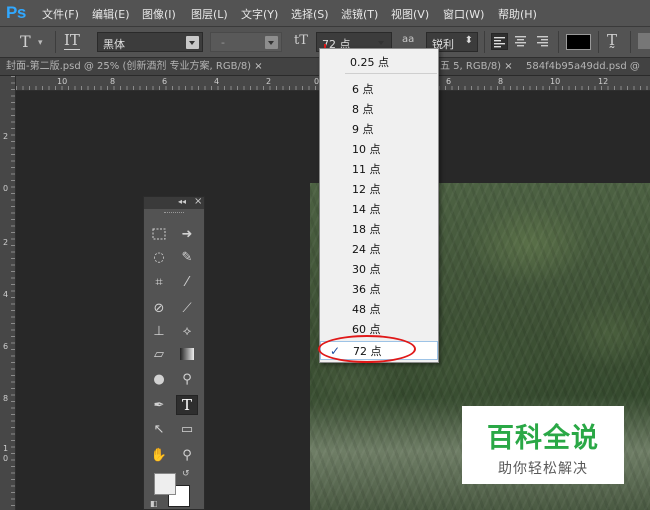 The height and width of the screenshot is (510, 650). What do you see at coordinates (165, 484) in the screenshot?
I see `foreground-color-swatch` at bounding box center [165, 484].